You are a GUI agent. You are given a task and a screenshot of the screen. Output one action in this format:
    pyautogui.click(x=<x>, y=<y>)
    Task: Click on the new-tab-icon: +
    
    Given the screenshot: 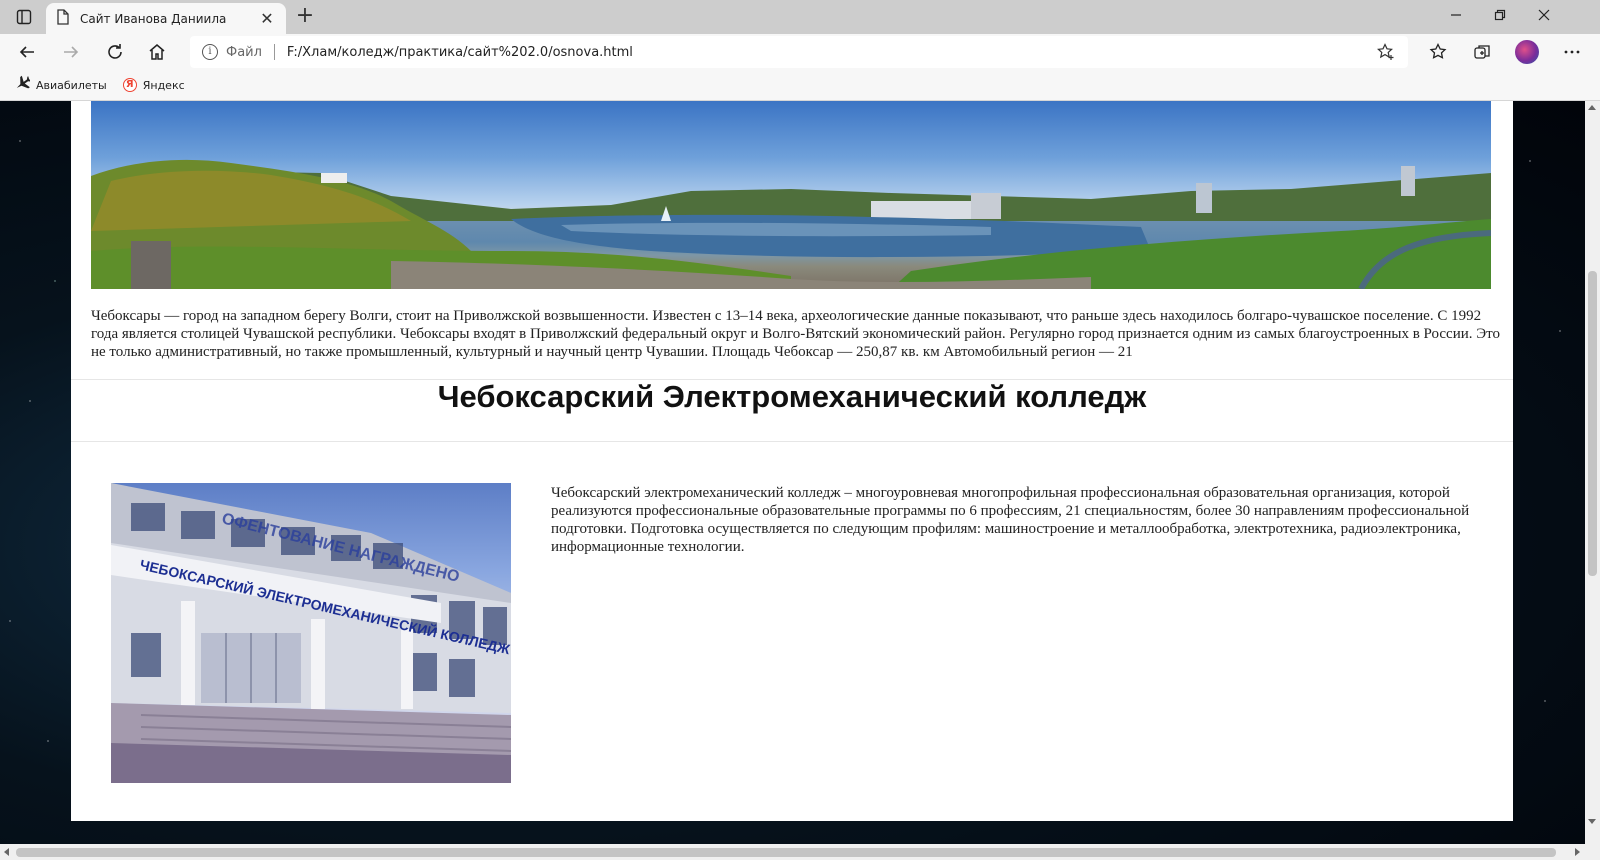 What is the action you would take?
    pyautogui.click(x=305, y=17)
    